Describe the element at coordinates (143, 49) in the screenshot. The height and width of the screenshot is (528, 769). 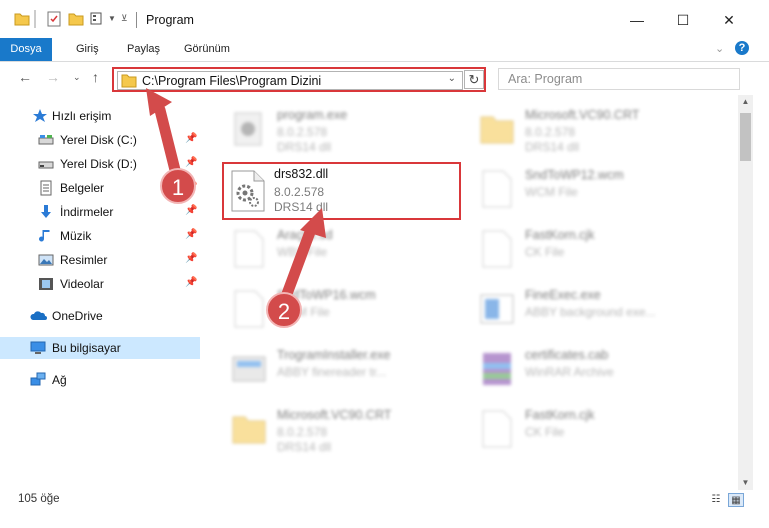
I see `tab-paylas: Paylaş` at that location.